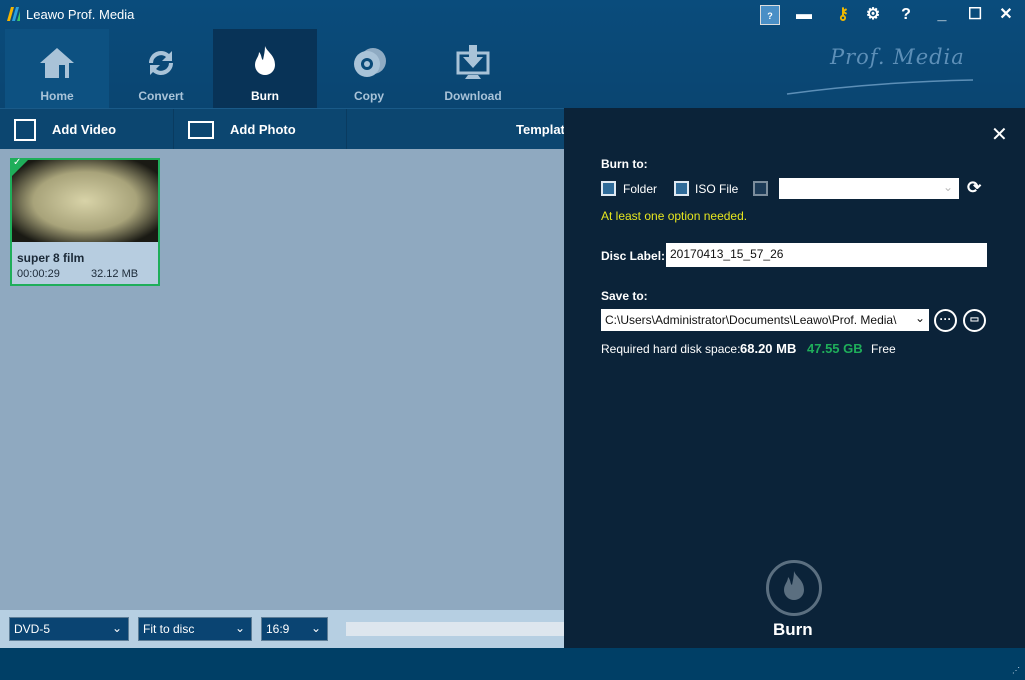 This screenshot has width=1025, height=680. What do you see at coordinates (473, 96) in the screenshot?
I see `nav-label: Download` at bounding box center [473, 96].